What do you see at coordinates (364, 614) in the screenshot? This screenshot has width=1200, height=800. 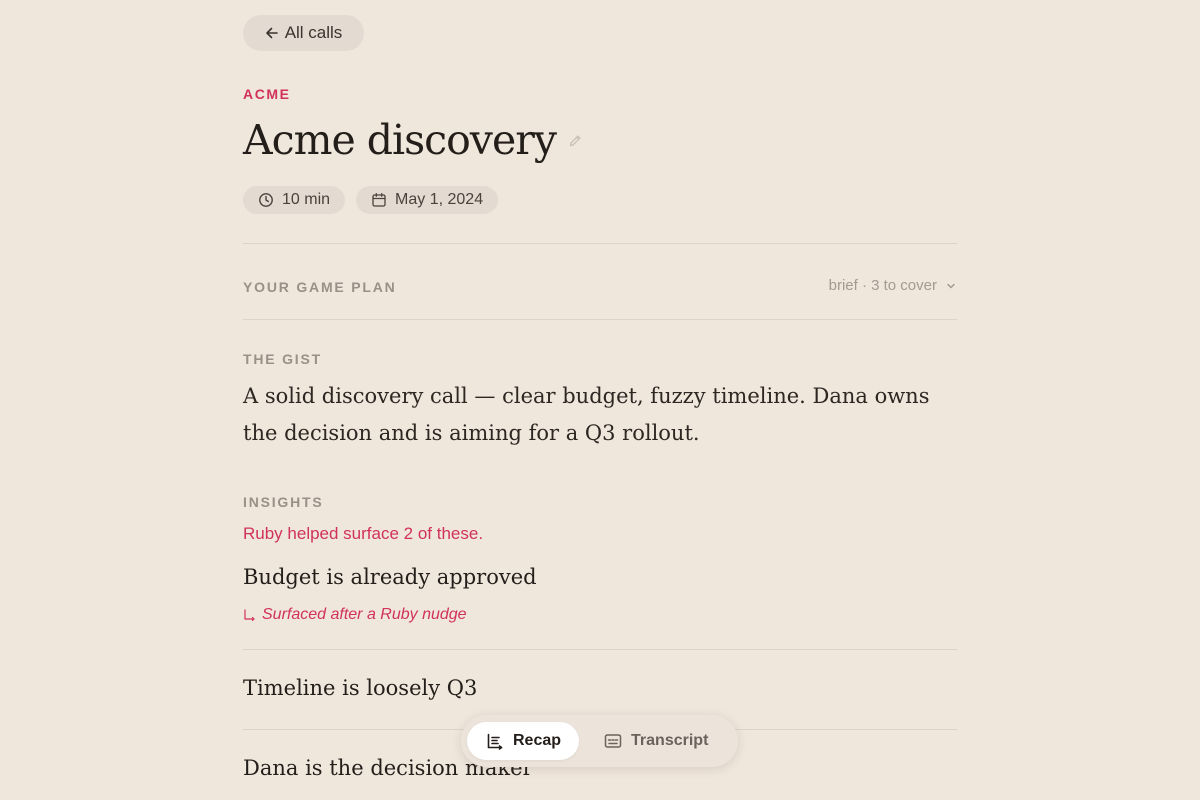 I see `insight-subtitle-text: Surfaced after a Ruby nudge` at bounding box center [364, 614].